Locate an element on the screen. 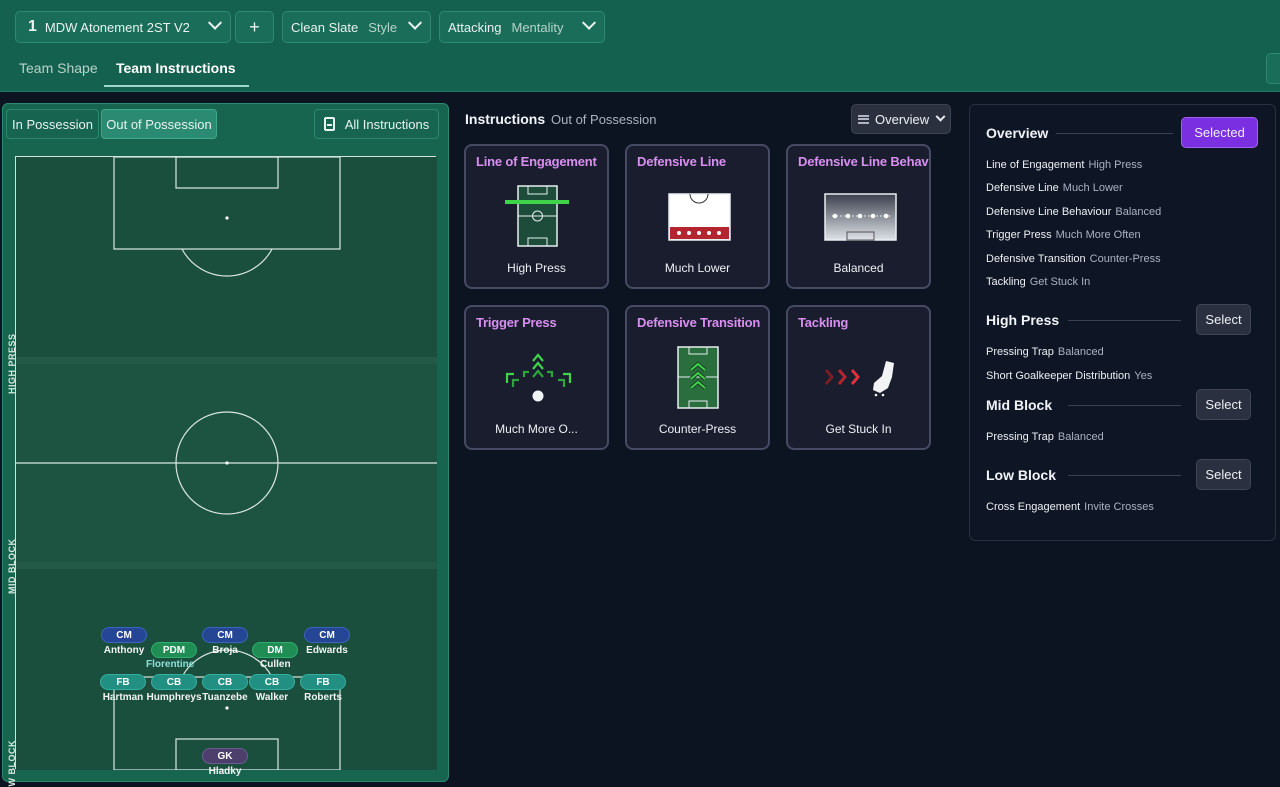 This screenshot has height=787, width=1280. out-of-possession-toggle: Out of Possession is located at coordinates (159, 124).